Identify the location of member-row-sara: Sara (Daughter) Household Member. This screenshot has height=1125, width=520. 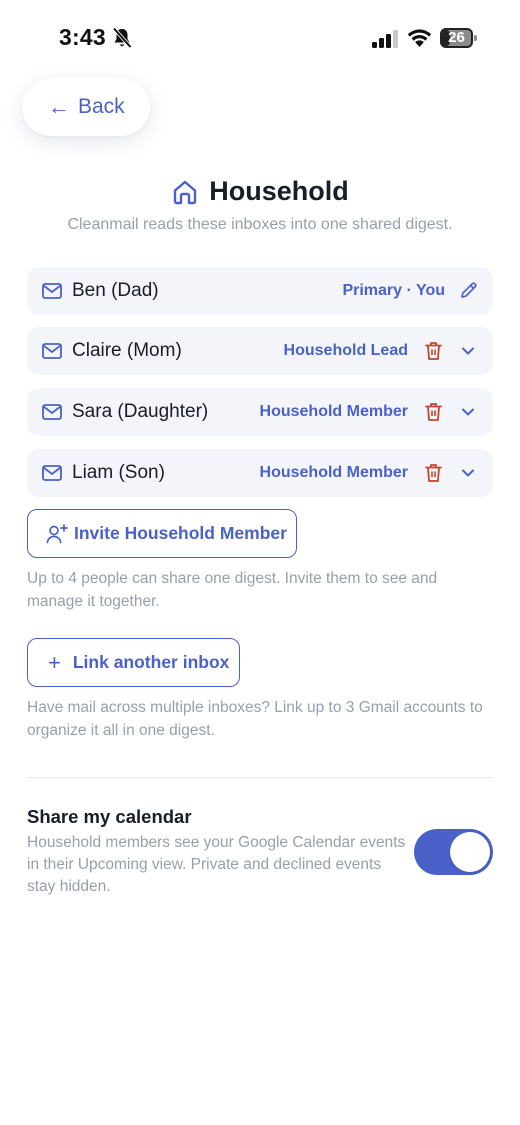
(260, 412).